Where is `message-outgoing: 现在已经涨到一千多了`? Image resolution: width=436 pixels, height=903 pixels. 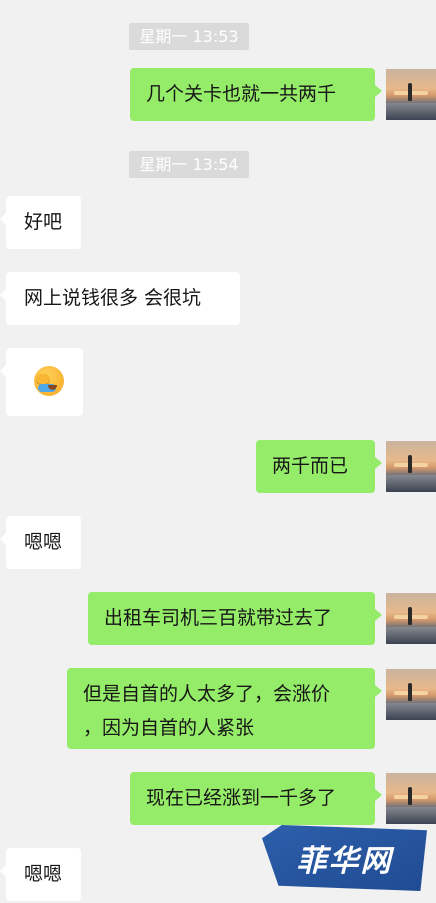 message-outgoing: 现在已经涨到一千多了 is located at coordinates (256, 798).